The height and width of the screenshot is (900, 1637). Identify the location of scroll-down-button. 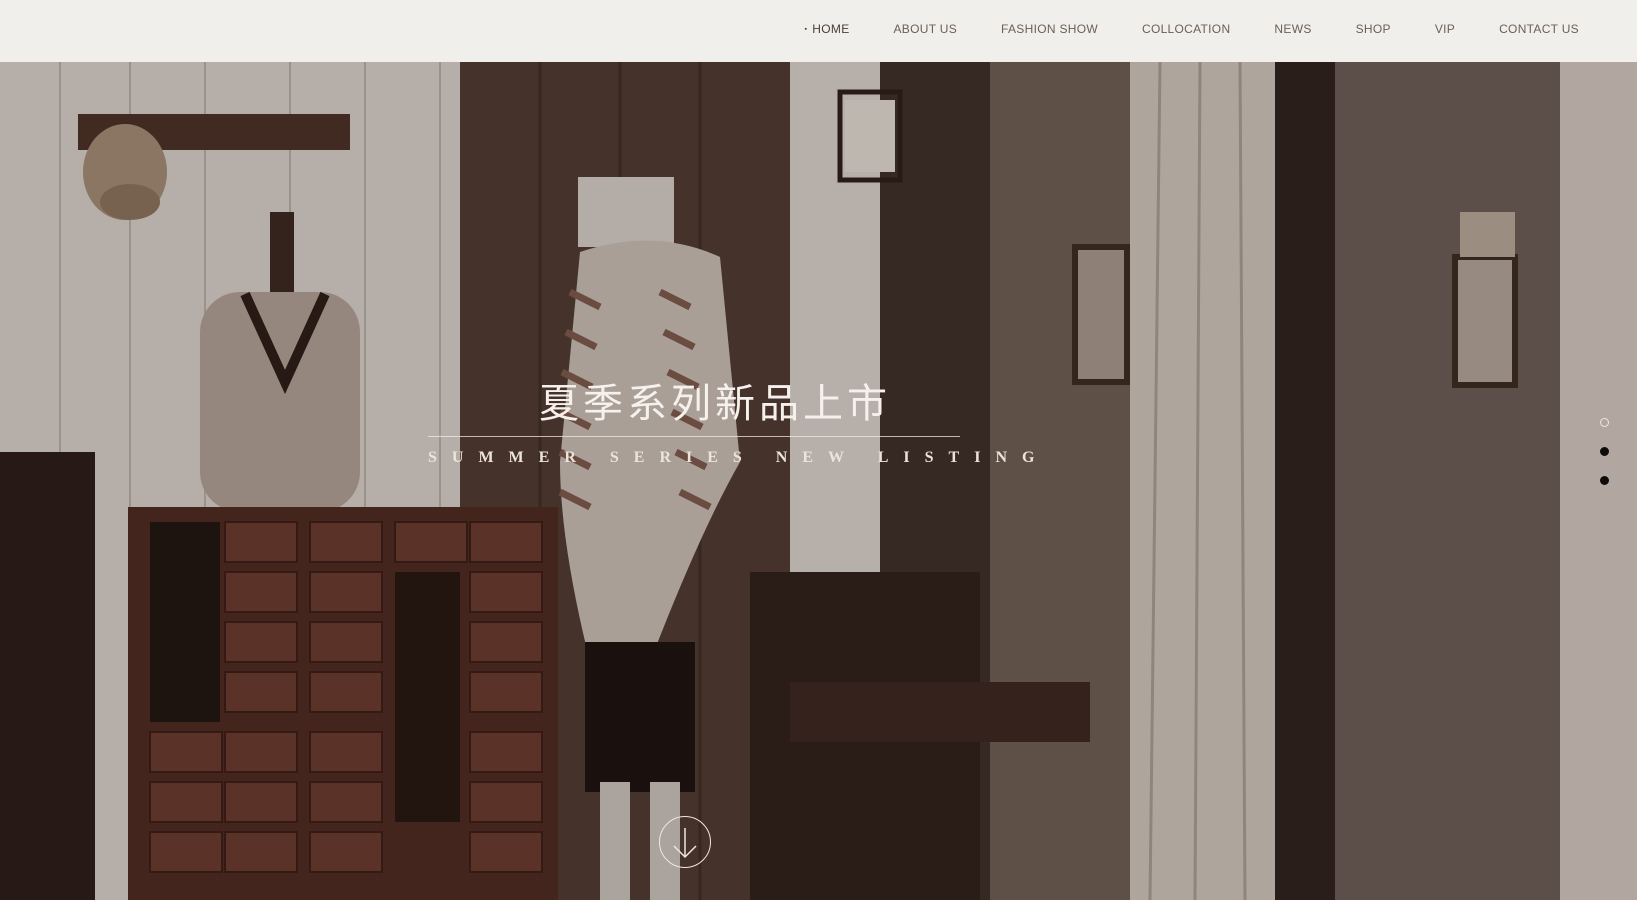
(685, 842).